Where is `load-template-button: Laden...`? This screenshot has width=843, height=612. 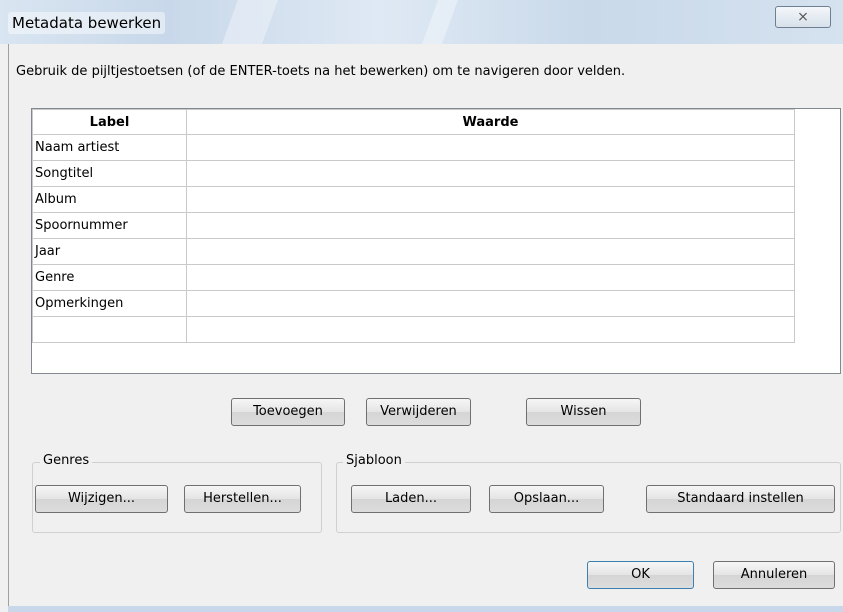
load-template-button: Laden... is located at coordinates (411, 499).